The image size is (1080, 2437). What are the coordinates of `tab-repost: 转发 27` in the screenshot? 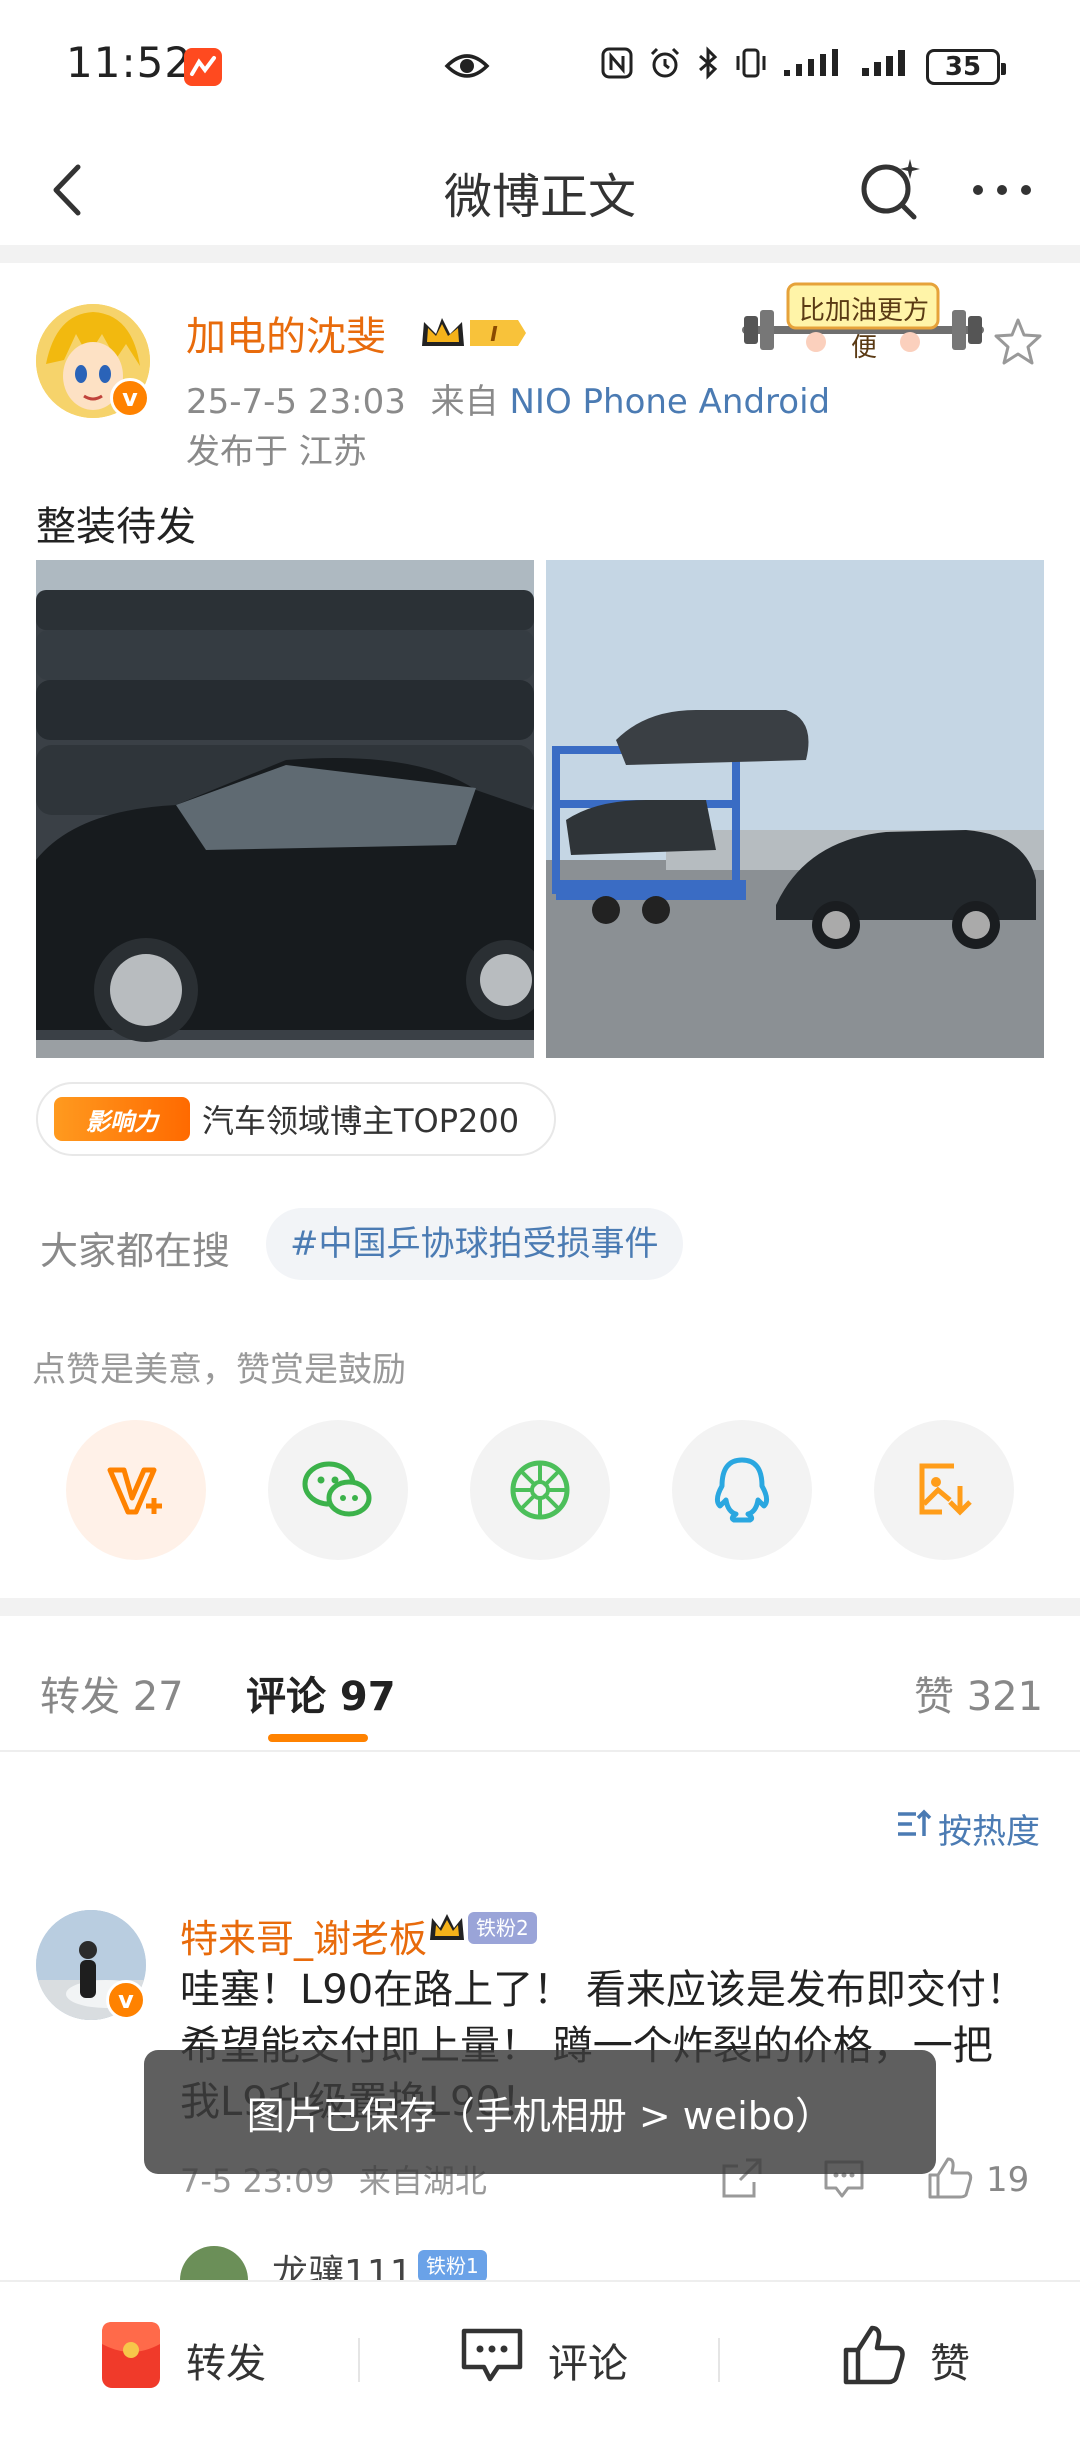 It's located at (112, 1693).